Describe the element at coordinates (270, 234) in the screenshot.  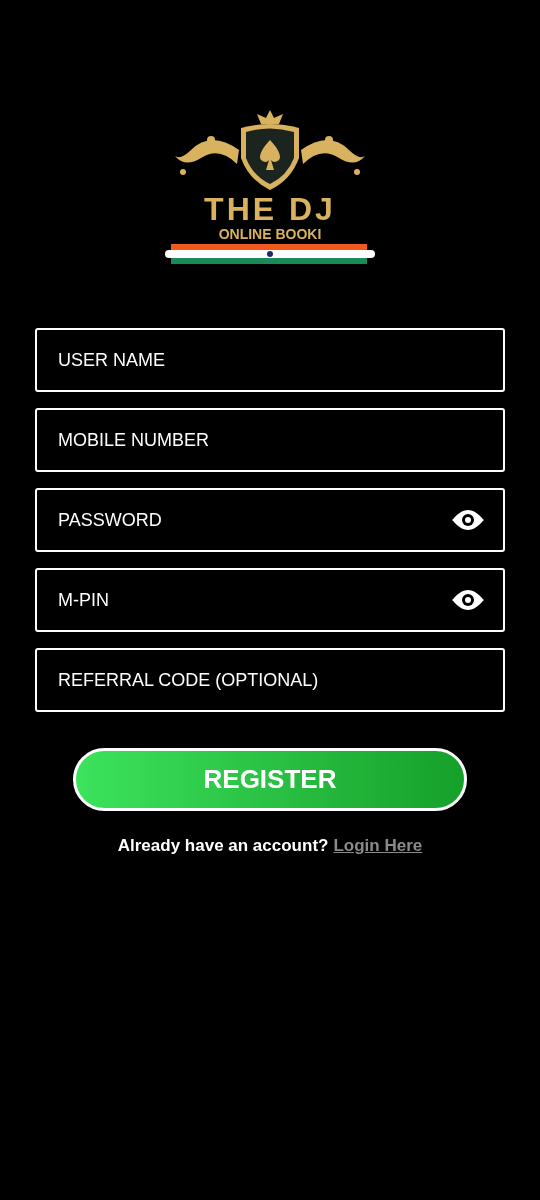
I see `logo-subtitle: ONLINE BOOKI` at that location.